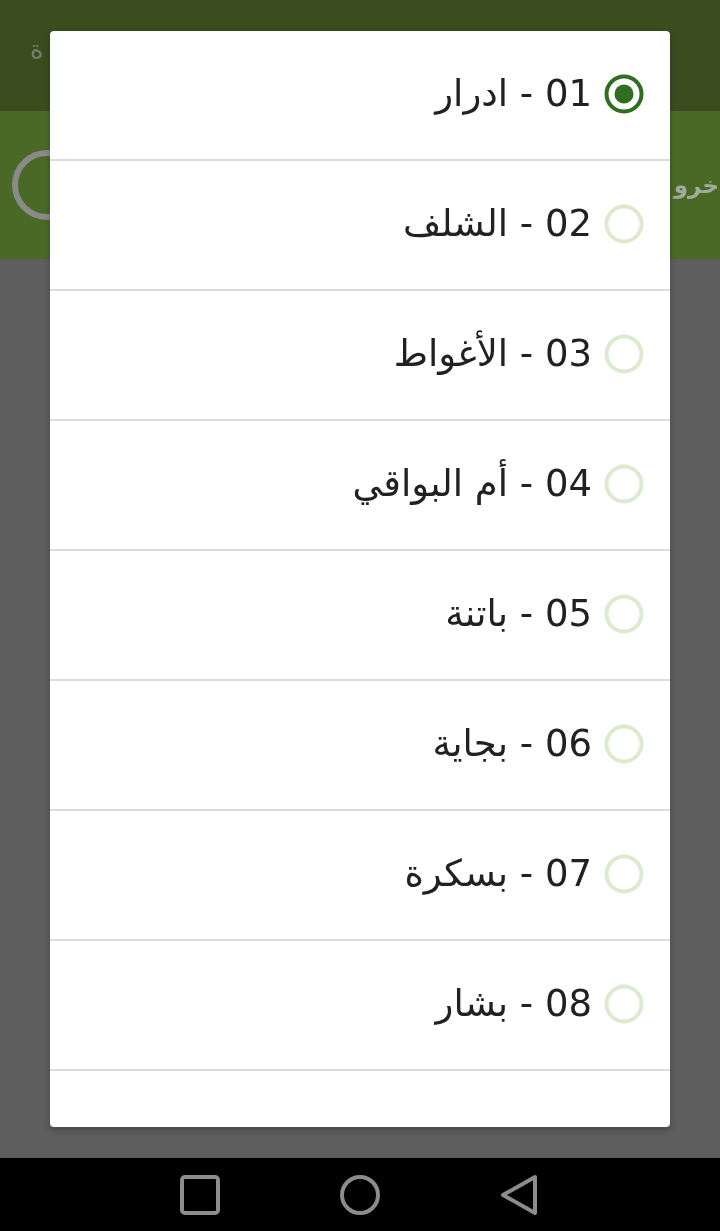 The width and height of the screenshot is (720, 1231). What do you see at coordinates (492, 354) in the screenshot?
I see `option-label: 03 - الأغواط` at bounding box center [492, 354].